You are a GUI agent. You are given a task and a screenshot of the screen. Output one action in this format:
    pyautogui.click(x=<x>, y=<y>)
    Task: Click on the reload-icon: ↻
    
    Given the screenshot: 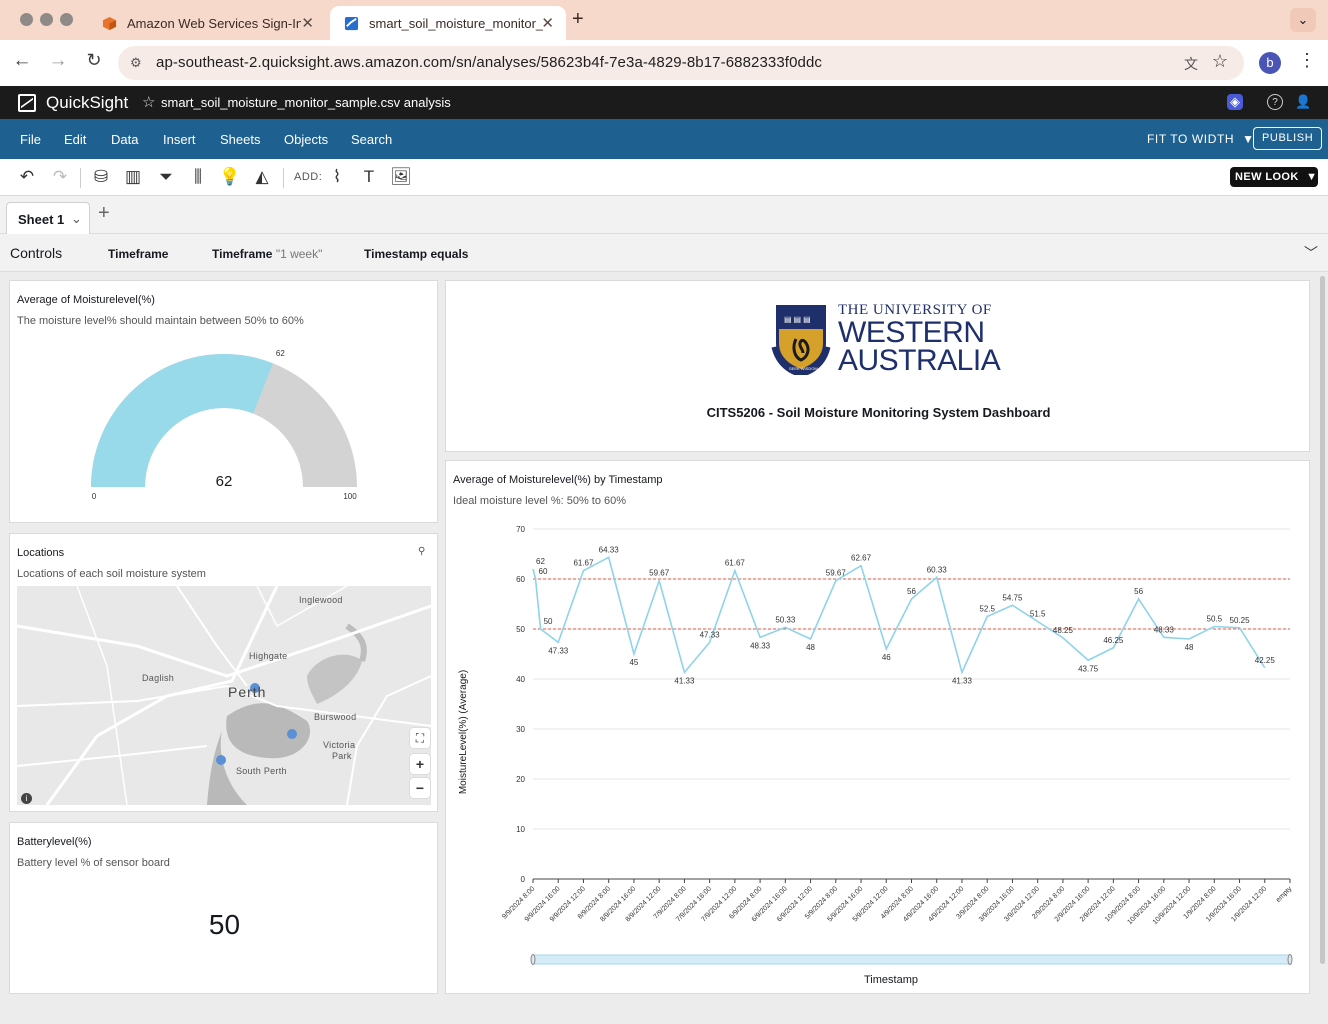 What is the action you would take?
    pyautogui.click(x=94, y=60)
    